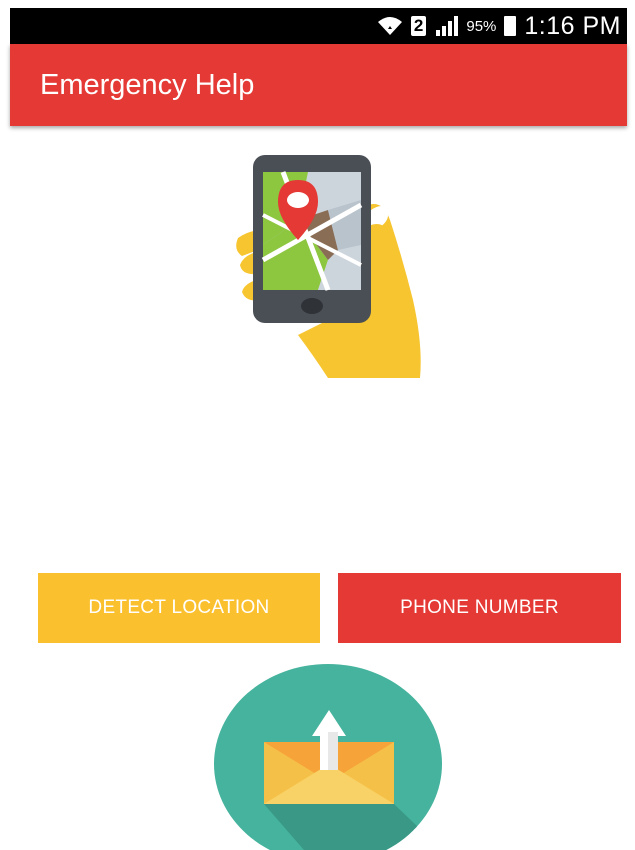 This screenshot has width=635, height=850. I want to click on detect-location-button: DETECT LOCATION, so click(179, 608).